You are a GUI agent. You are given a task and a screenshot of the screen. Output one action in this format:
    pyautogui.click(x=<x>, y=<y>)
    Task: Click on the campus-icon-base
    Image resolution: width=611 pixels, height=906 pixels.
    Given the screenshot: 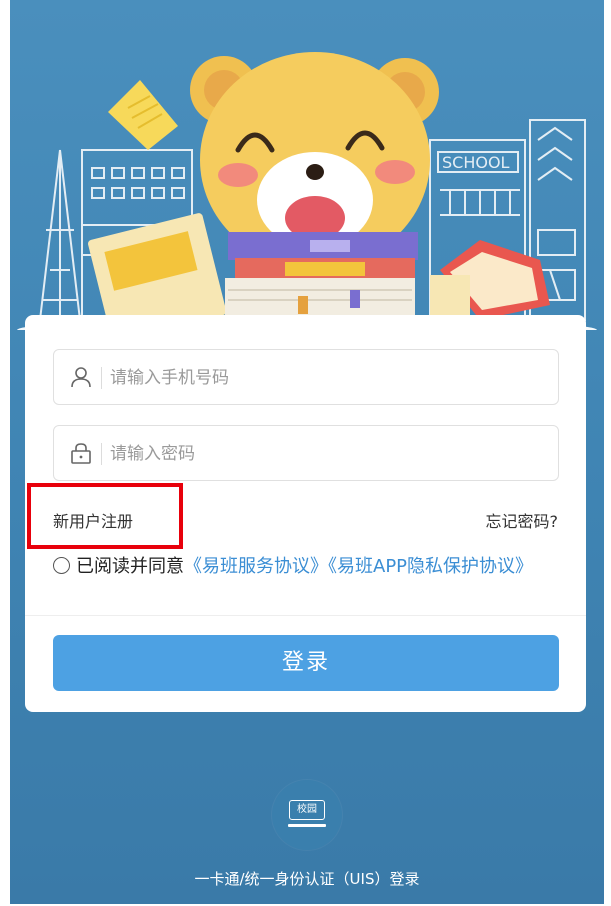 What is the action you would take?
    pyautogui.click(x=307, y=825)
    